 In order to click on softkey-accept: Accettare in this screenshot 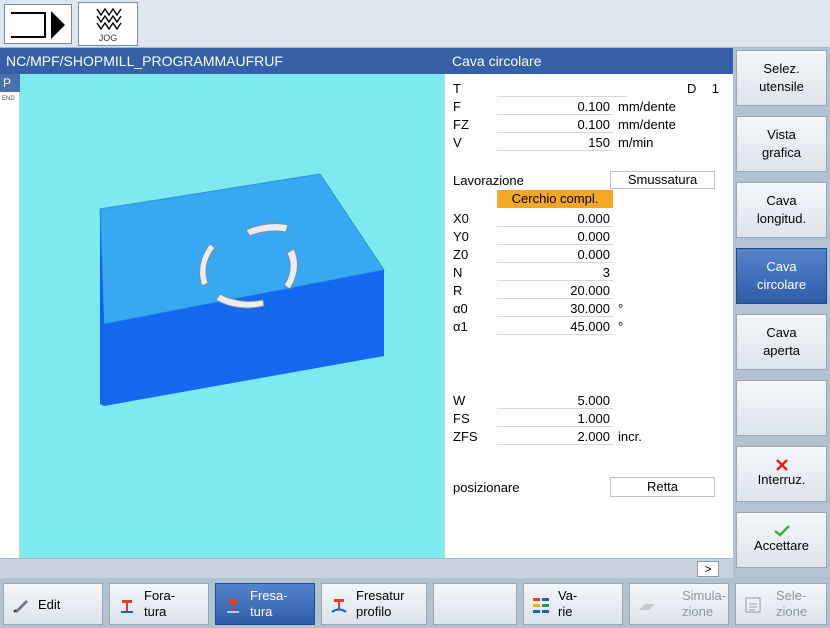, I will do `click(781, 540)`.